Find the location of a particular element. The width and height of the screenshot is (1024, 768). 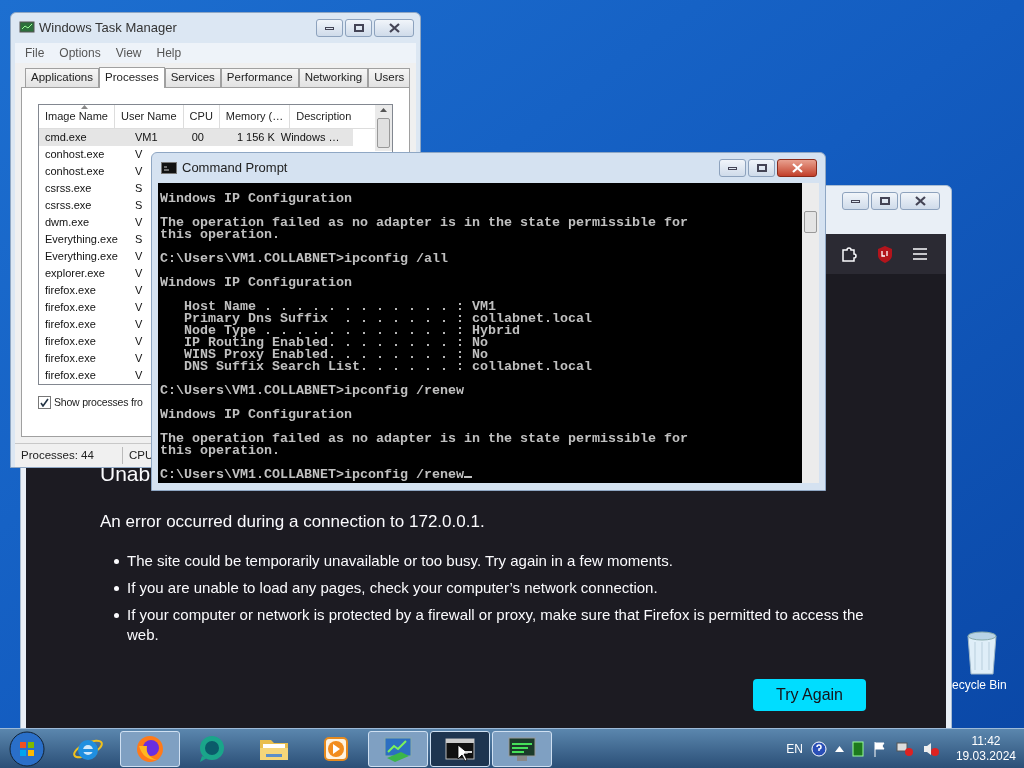

text-cursor is located at coordinates (467, 477).